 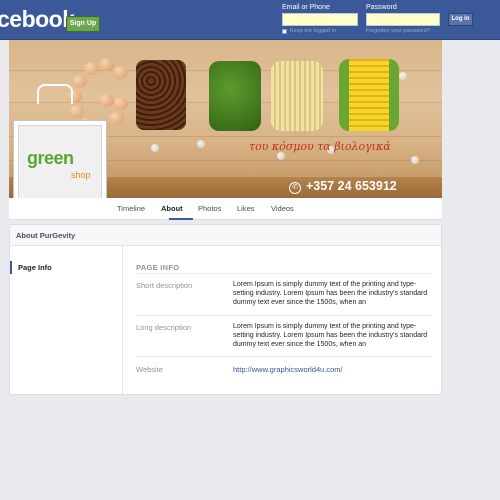 I want to click on password-input, so click(x=403, y=19).